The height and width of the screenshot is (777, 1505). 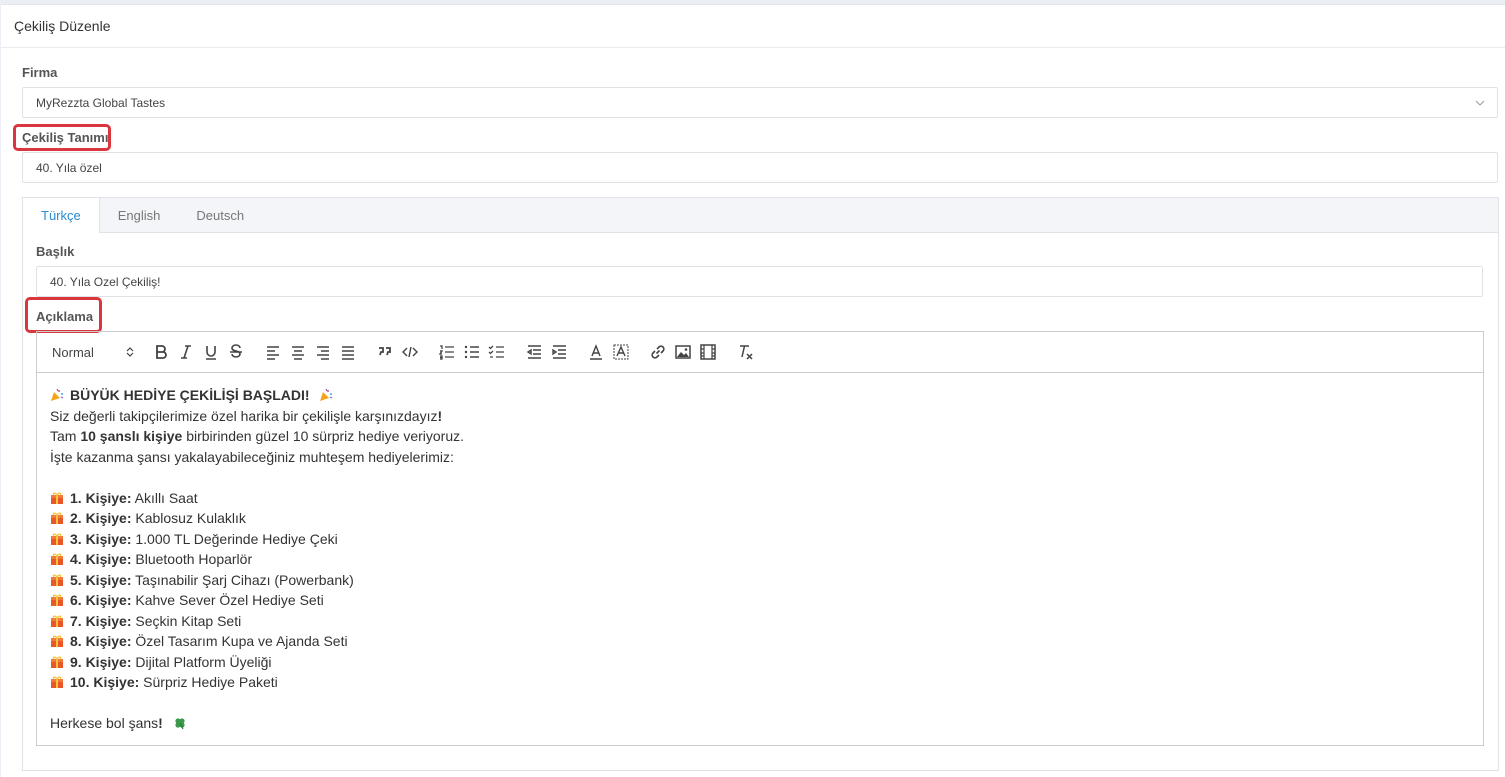 What do you see at coordinates (227, 600) in the screenshot?
I see `prize-name: Kahve Sever Özel Hediye Seti` at bounding box center [227, 600].